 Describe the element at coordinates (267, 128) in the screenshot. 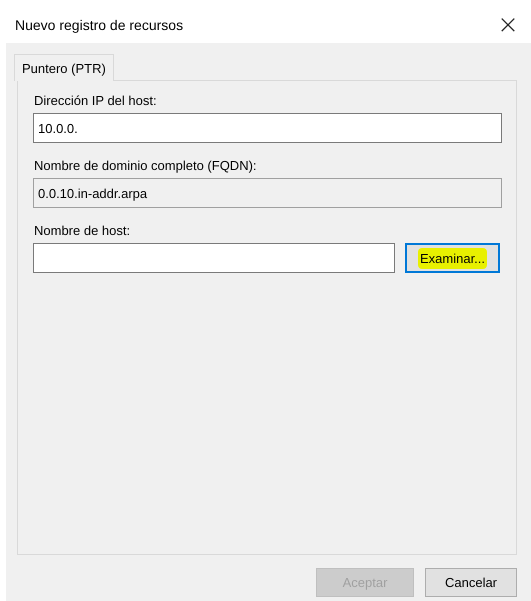

I see `text-field: 10.0.0.` at that location.